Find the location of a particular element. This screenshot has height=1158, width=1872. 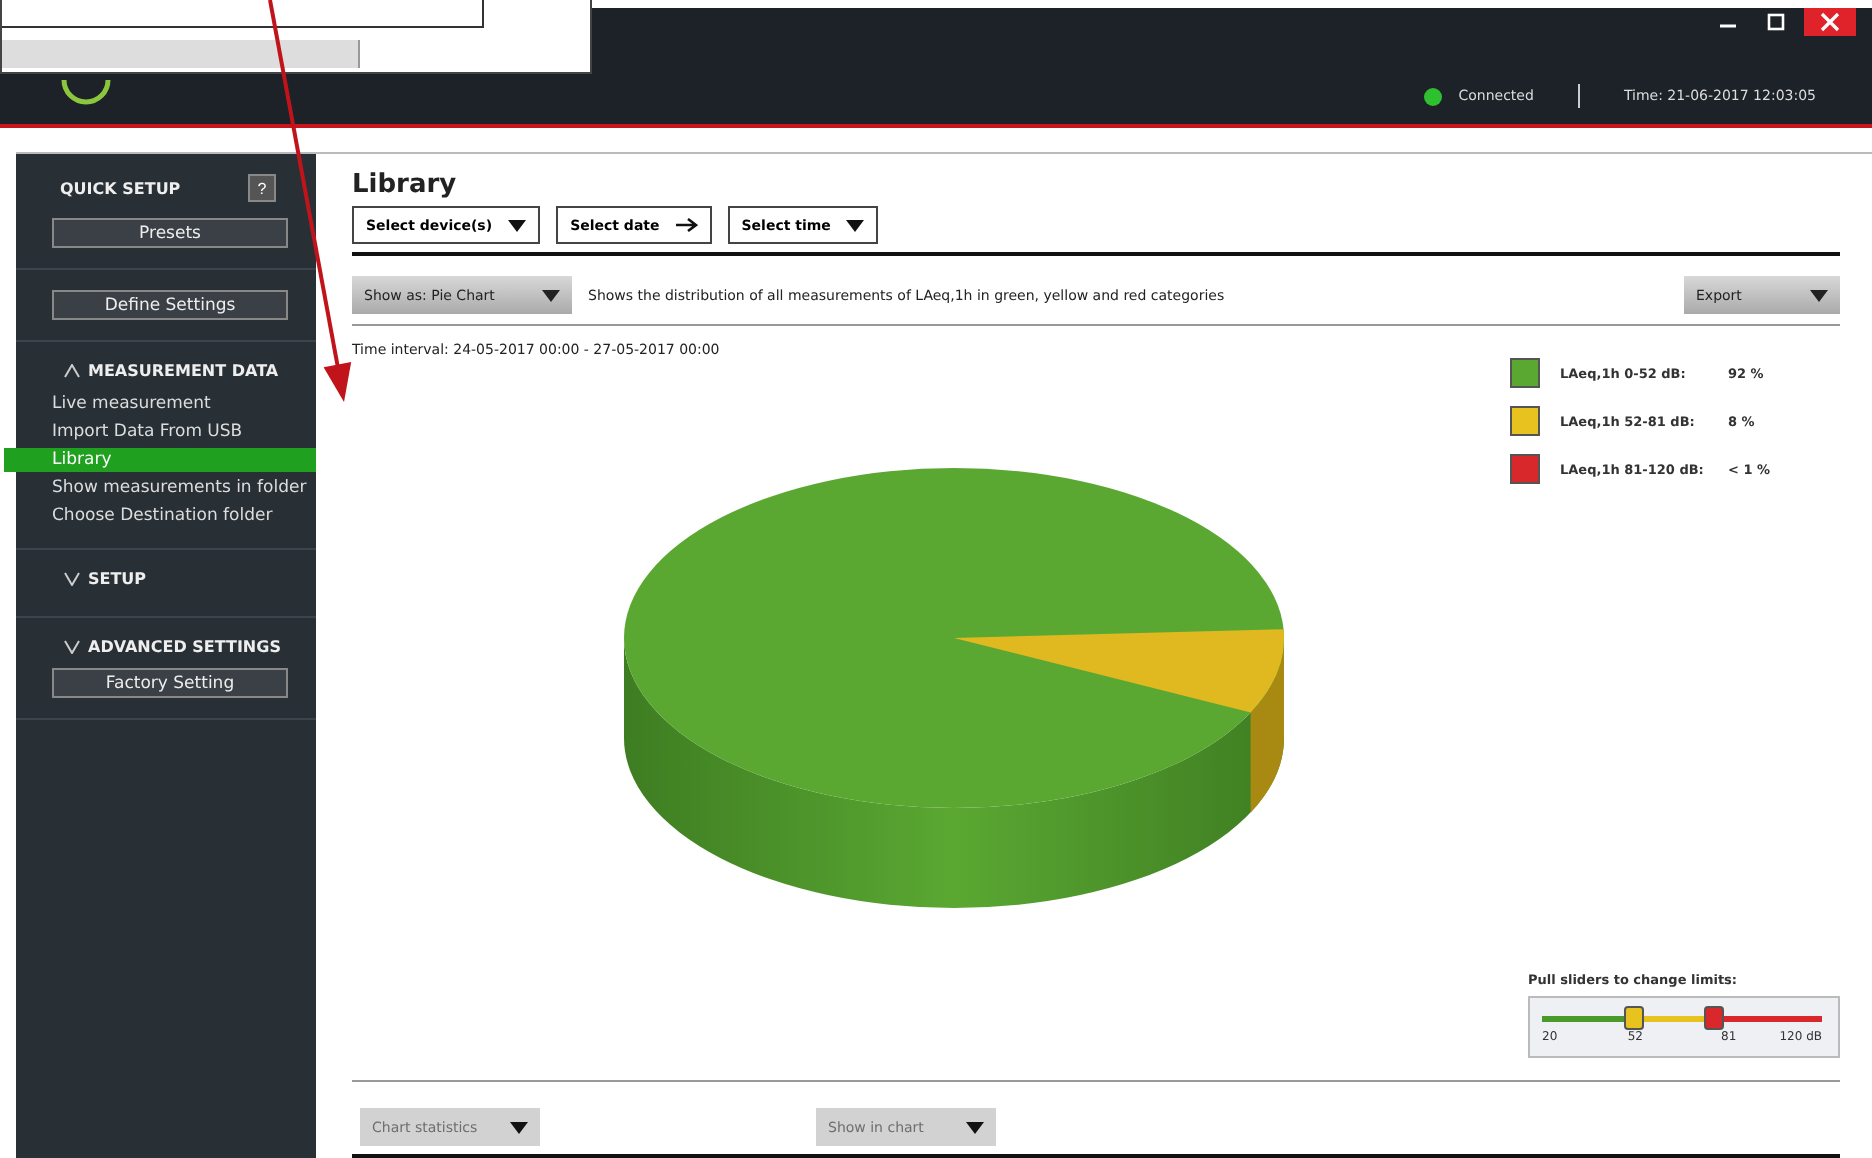

close-icon is located at coordinates (1830, 22).